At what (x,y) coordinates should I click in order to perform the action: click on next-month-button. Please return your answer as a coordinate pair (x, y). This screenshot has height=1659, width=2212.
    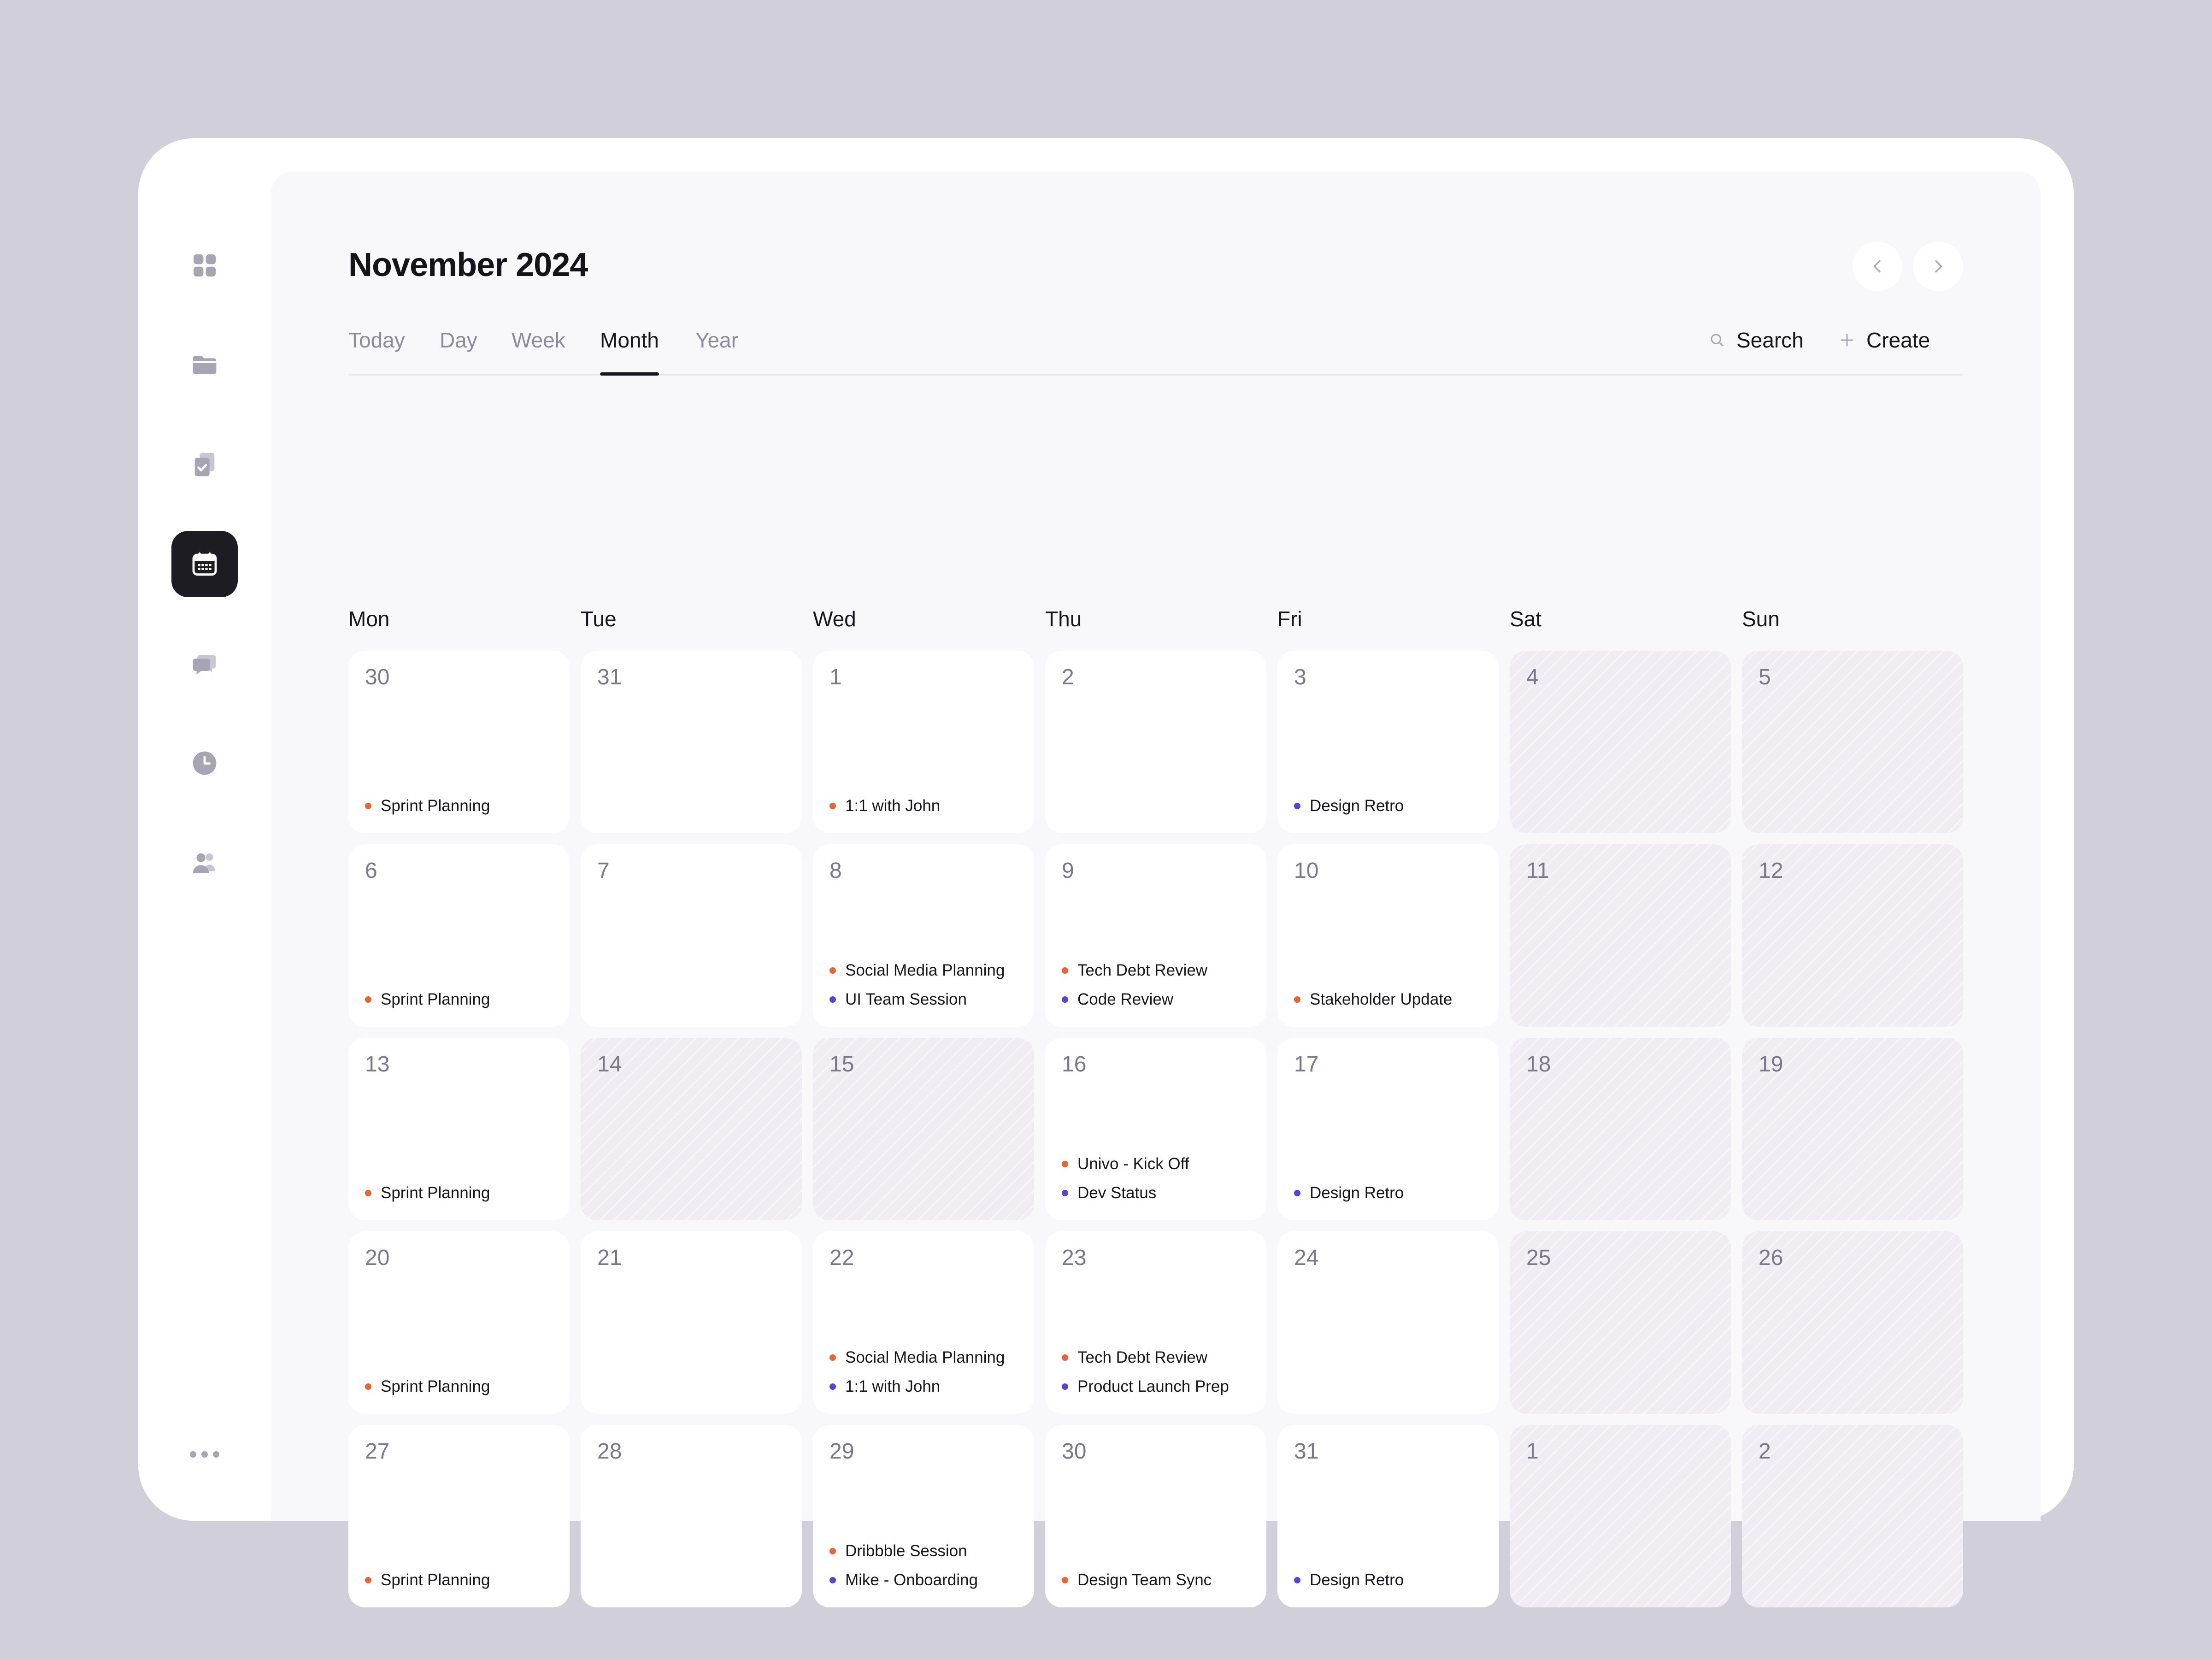
    Looking at the image, I should click on (1938, 266).